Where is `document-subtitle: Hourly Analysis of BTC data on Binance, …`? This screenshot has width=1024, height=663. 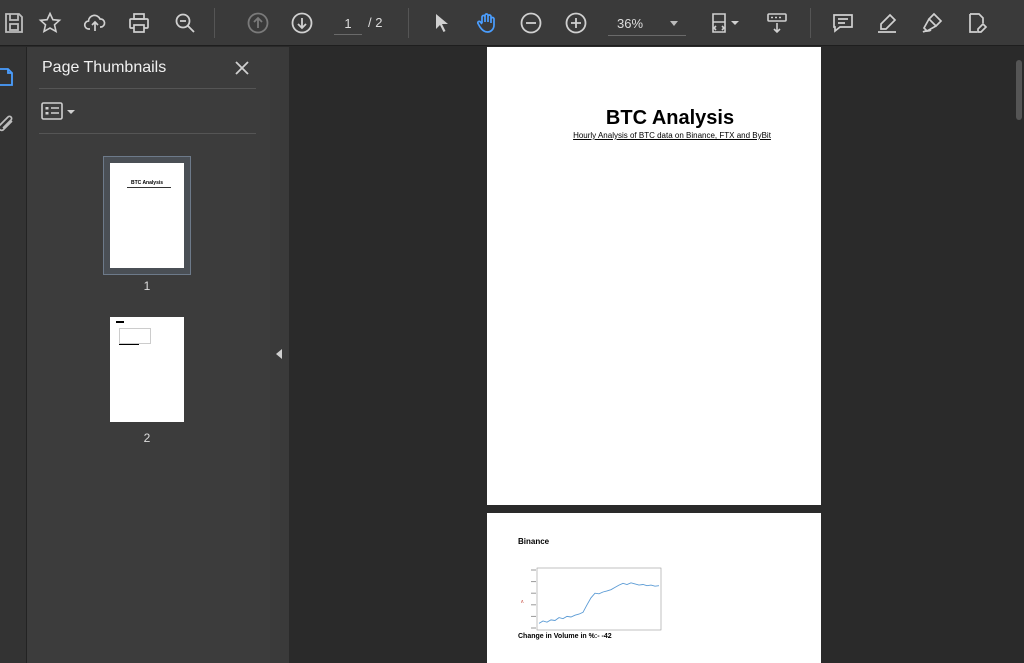 document-subtitle: Hourly Analysis of BTC data on Binance, … is located at coordinates (672, 135).